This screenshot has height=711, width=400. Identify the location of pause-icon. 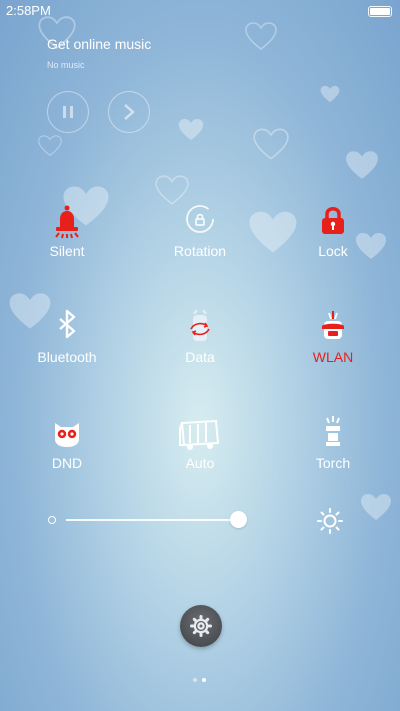
(68, 112).